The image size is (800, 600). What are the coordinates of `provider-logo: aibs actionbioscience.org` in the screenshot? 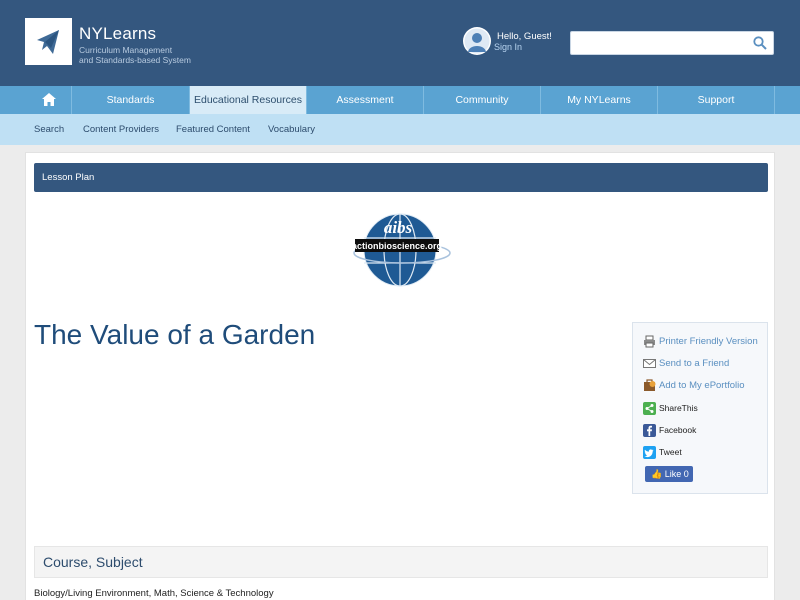 It's located at (402, 250).